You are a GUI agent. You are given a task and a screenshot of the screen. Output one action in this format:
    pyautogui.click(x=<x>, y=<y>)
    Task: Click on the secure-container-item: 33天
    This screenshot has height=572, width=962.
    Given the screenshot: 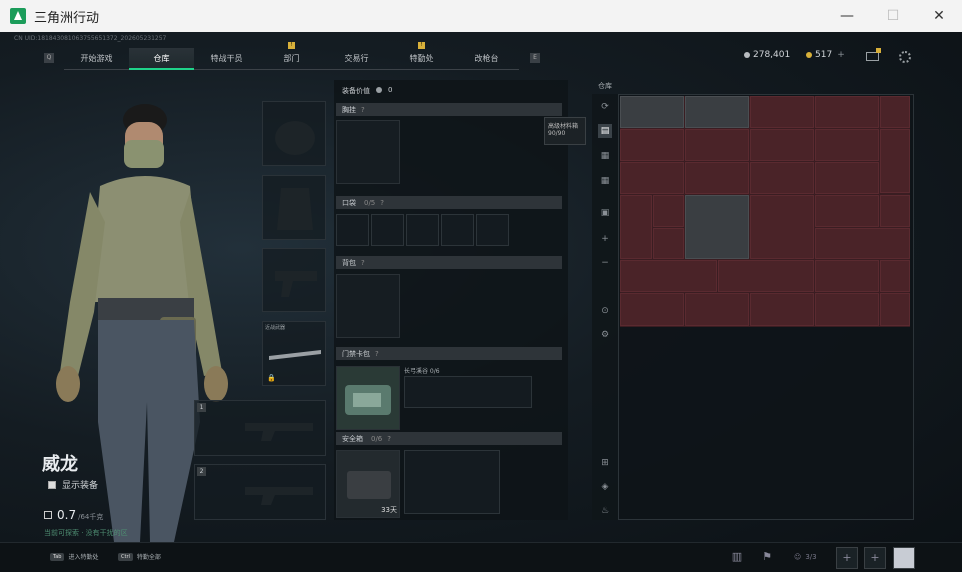 What is the action you would take?
    pyautogui.click(x=368, y=484)
    